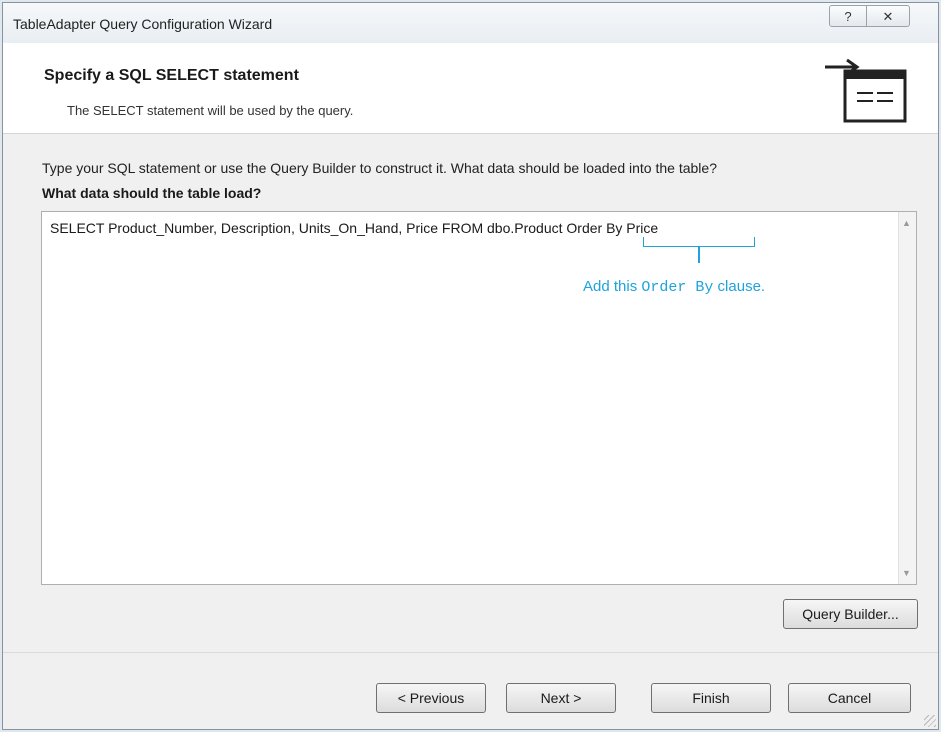 The image size is (941, 732). What do you see at coordinates (612, 286) in the screenshot?
I see `annotation-prefix: Add this` at bounding box center [612, 286].